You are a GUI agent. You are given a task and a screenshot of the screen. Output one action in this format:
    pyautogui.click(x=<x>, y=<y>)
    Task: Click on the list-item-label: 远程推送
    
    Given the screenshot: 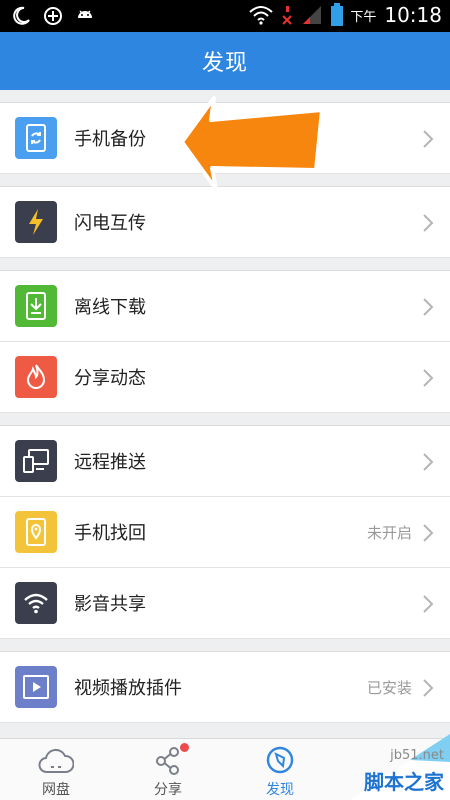 What is the action you would take?
    pyautogui.click(x=110, y=462)
    